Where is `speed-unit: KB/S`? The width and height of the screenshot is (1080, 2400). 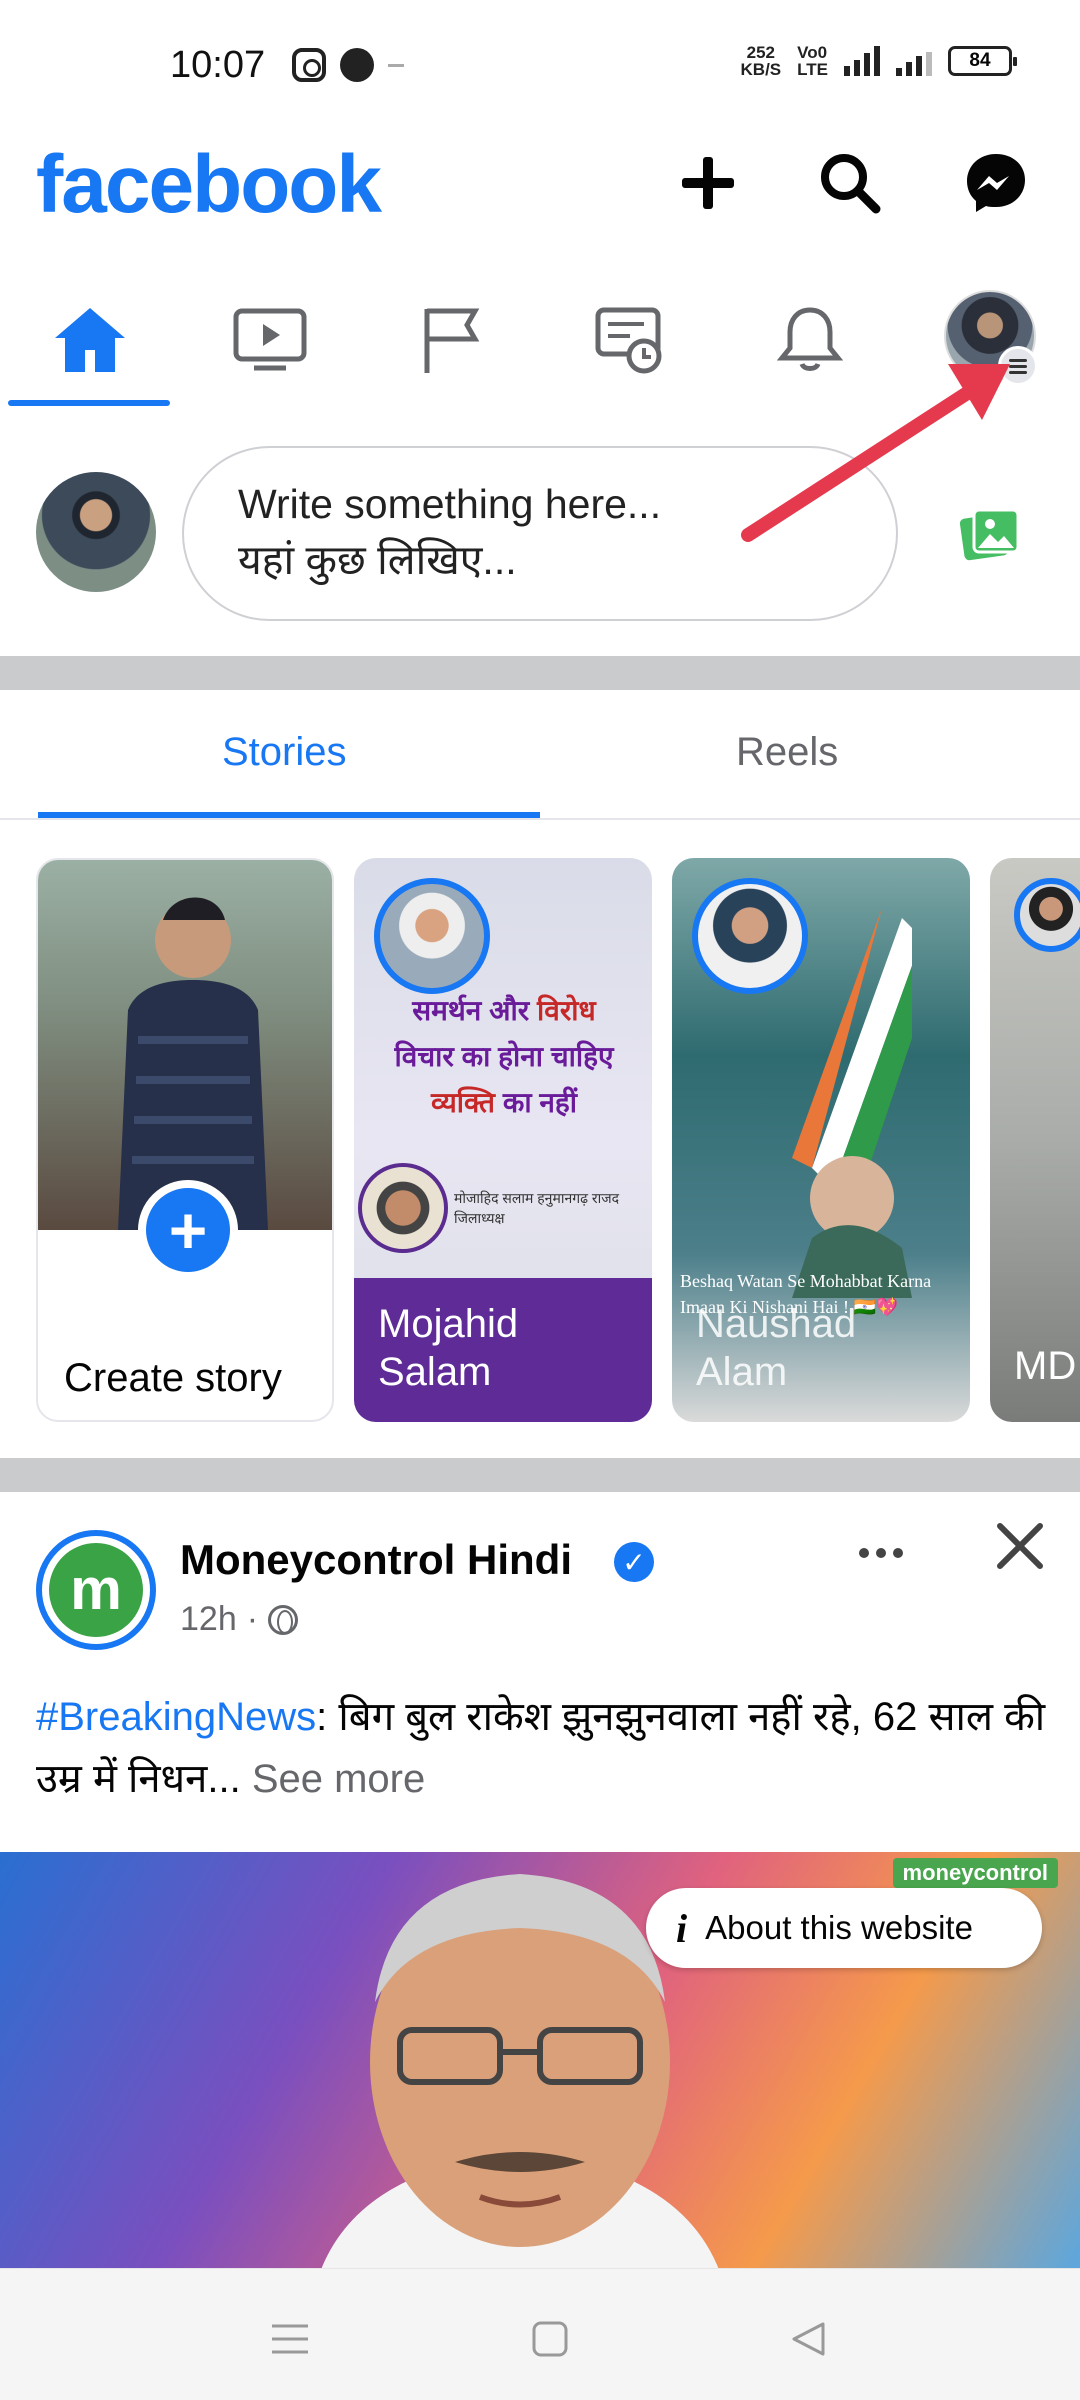
speed-unit: KB/S is located at coordinates (761, 69).